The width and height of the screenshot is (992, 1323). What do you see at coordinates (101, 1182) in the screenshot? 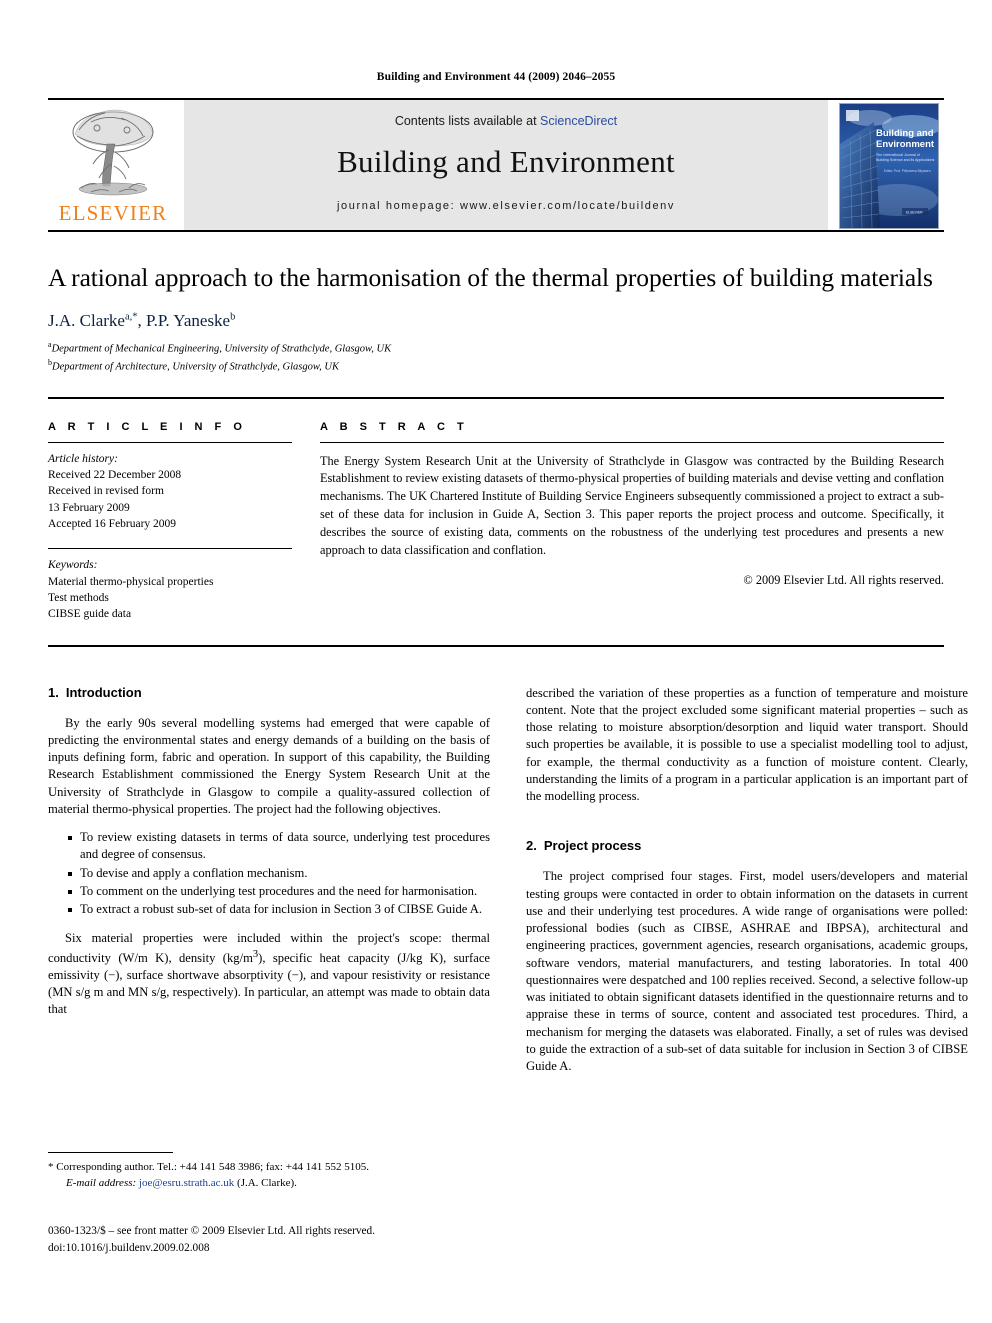
I see `email-label: E-mail address:` at bounding box center [101, 1182].